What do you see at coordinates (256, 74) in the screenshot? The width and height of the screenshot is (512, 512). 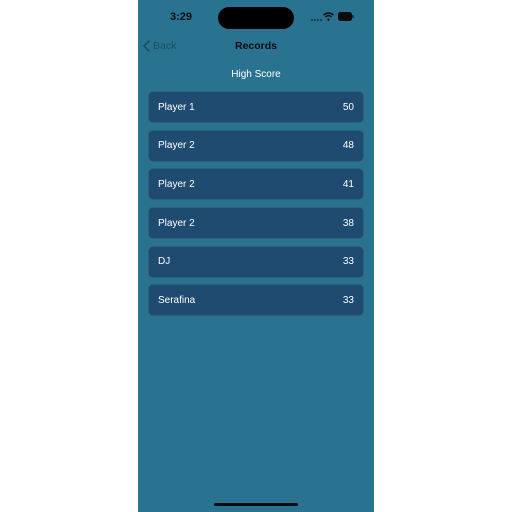 I see `section-title: High Score` at bounding box center [256, 74].